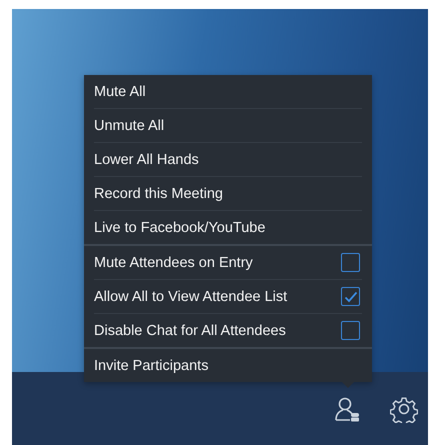 The image size is (432, 445). I want to click on menu-item: Unmute All, so click(129, 126).